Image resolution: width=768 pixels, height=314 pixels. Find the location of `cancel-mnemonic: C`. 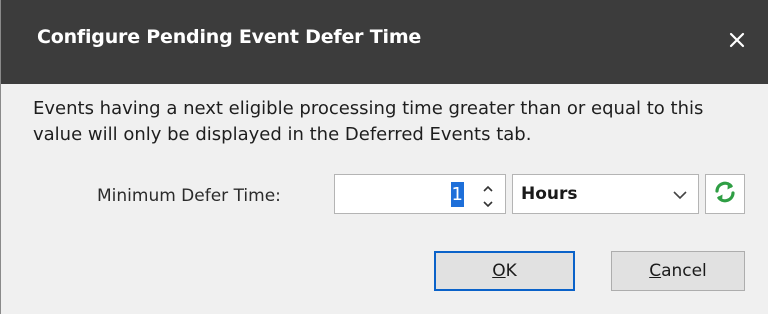

cancel-mnemonic: C is located at coordinates (655, 271).